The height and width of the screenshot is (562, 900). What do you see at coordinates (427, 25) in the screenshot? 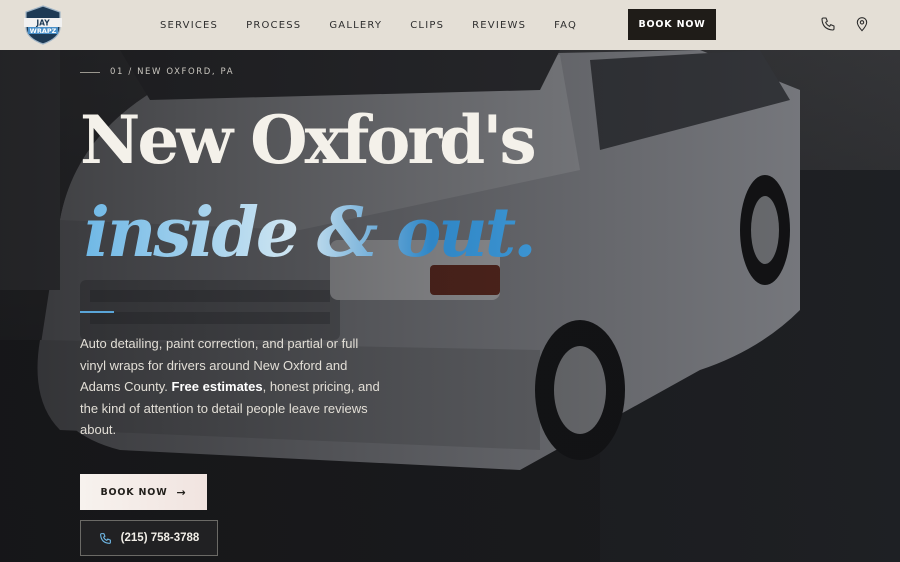
I see `nav-link-clips: CLIPS` at bounding box center [427, 25].